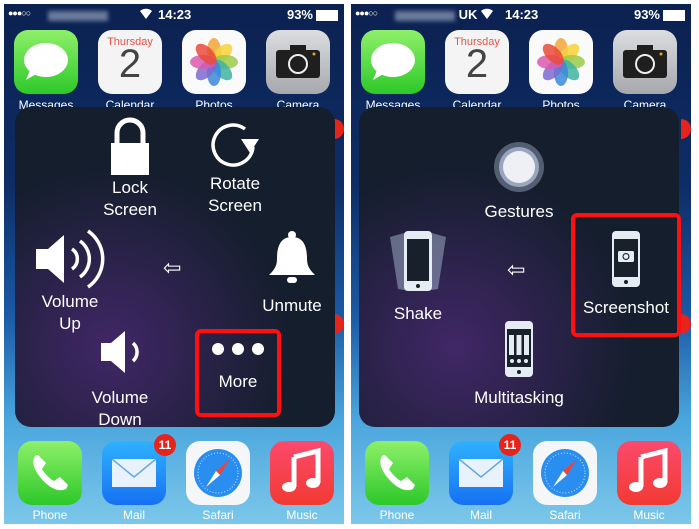 This screenshot has height=529, width=699. I want to click on bell-icon, so click(292, 257).